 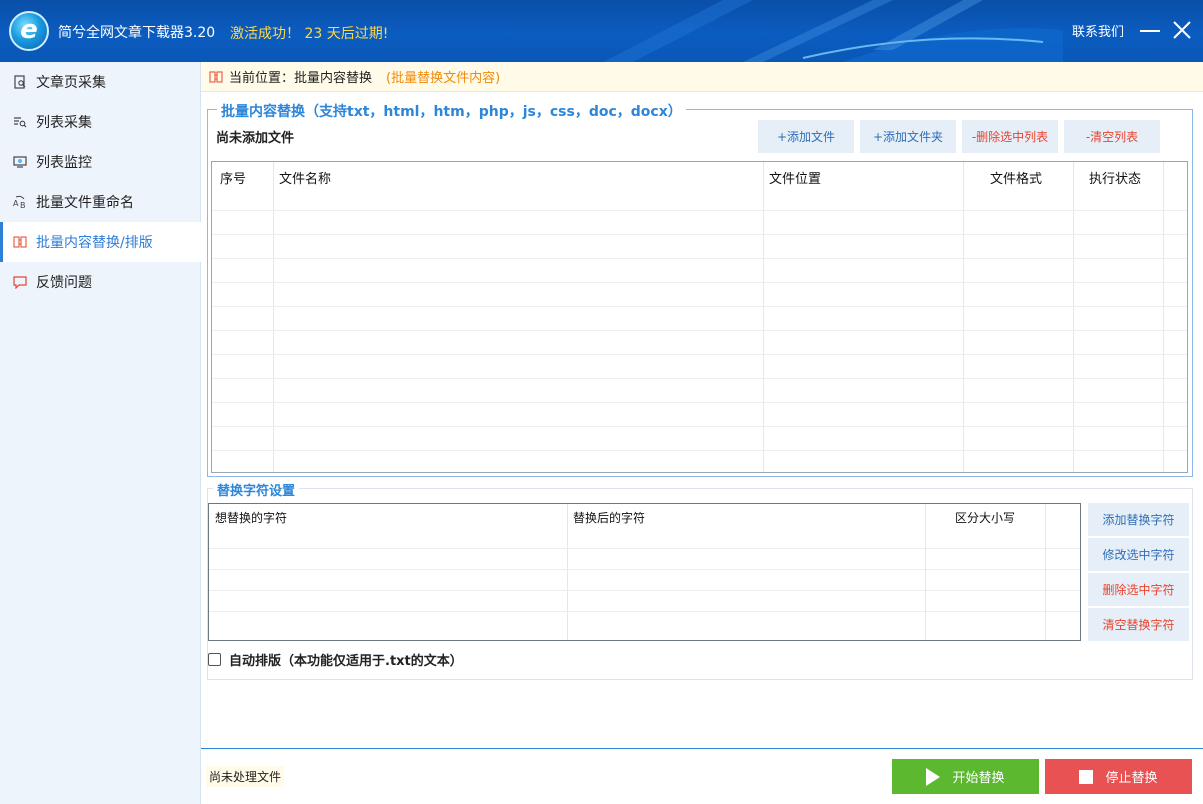 What do you see at coordinates (1086, 776) in the screenshot?
I see `stop-icon` at bounding box center [1086, 776].